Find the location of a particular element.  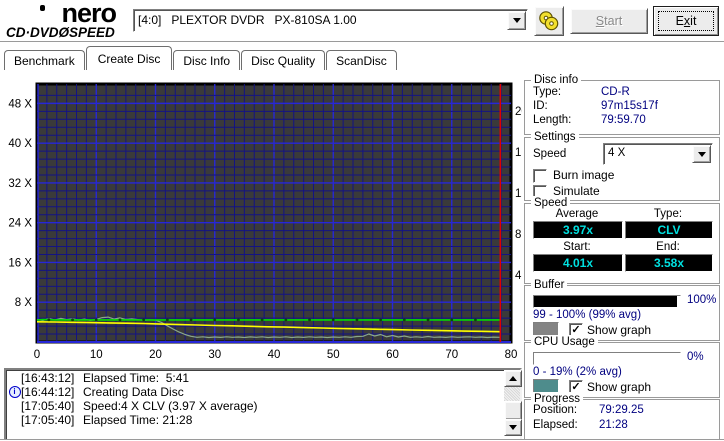

buffer-percent: 100% is located at coordinates (702, 300).